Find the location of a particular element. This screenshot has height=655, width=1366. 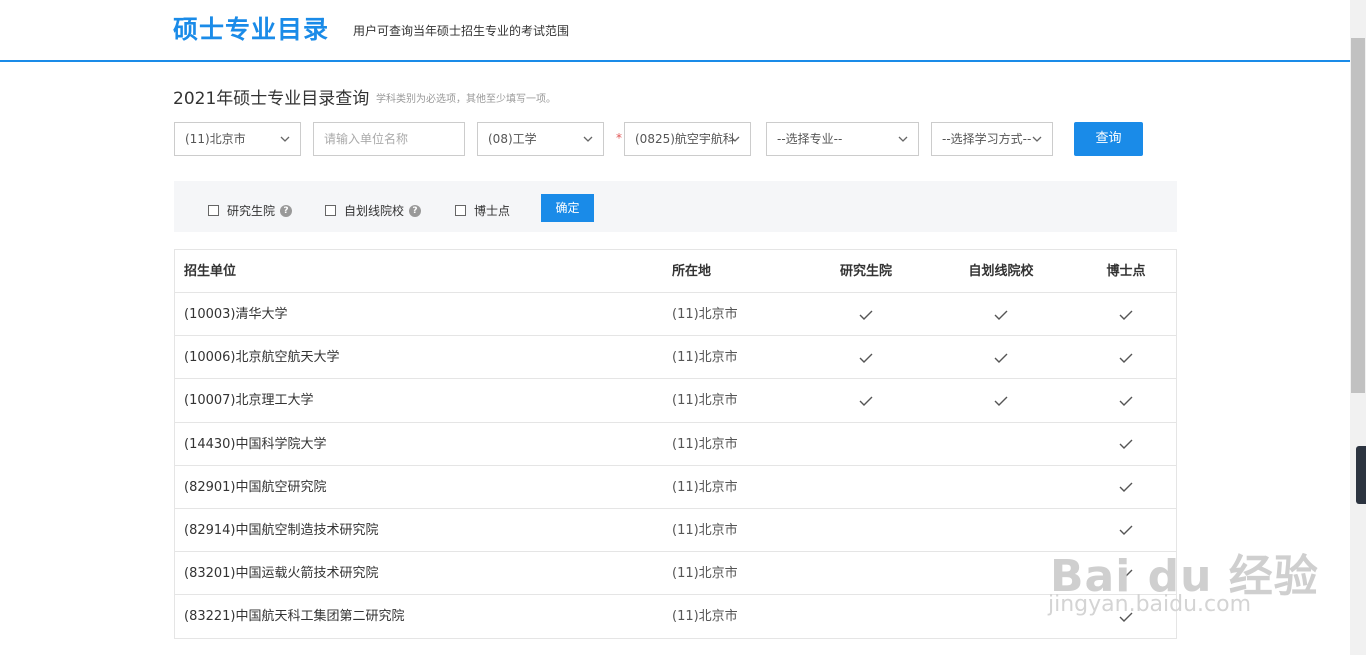

table-row: (10006)北京航空航天大学 (11)北京市 is located at coordinates (675, 358).